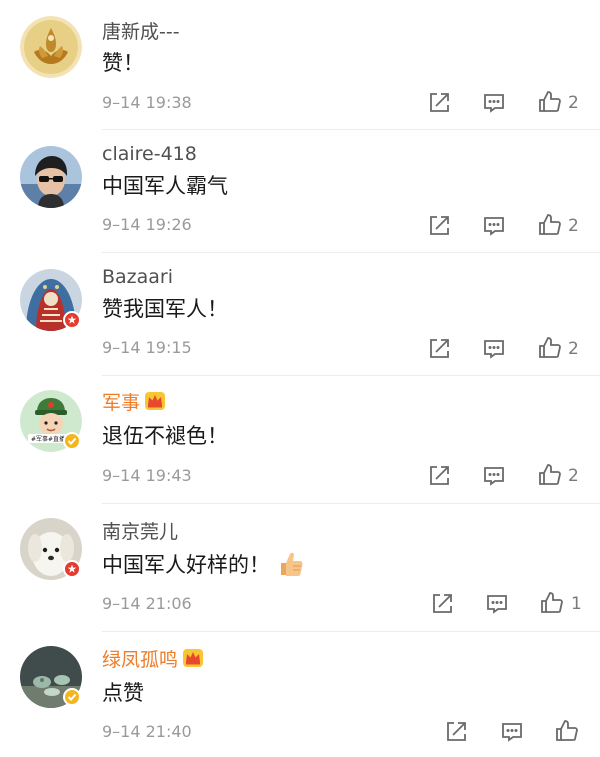 The height and width of the screenshot is (757, 600). I want to click on comment-text: 中国军人好样的！, so click(203, 567).